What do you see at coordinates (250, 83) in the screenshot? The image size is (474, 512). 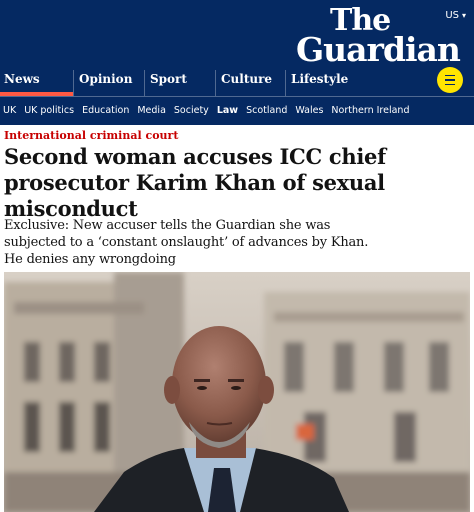 I see `pillar-culture: Culture` at bounding box center [250, 83].